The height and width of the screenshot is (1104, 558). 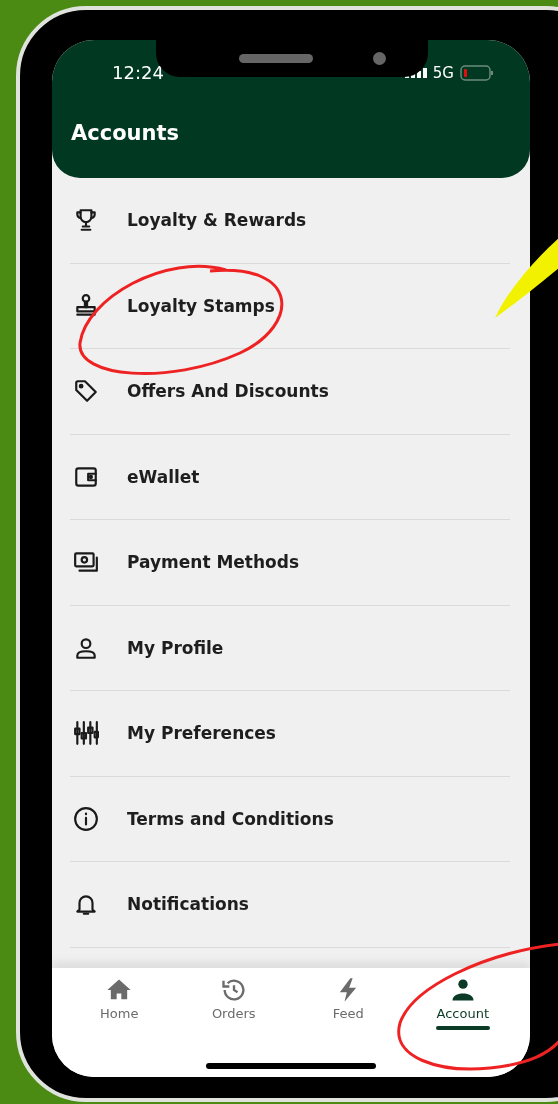 I want to click on stamp-icon, so click(x=86, y=305).